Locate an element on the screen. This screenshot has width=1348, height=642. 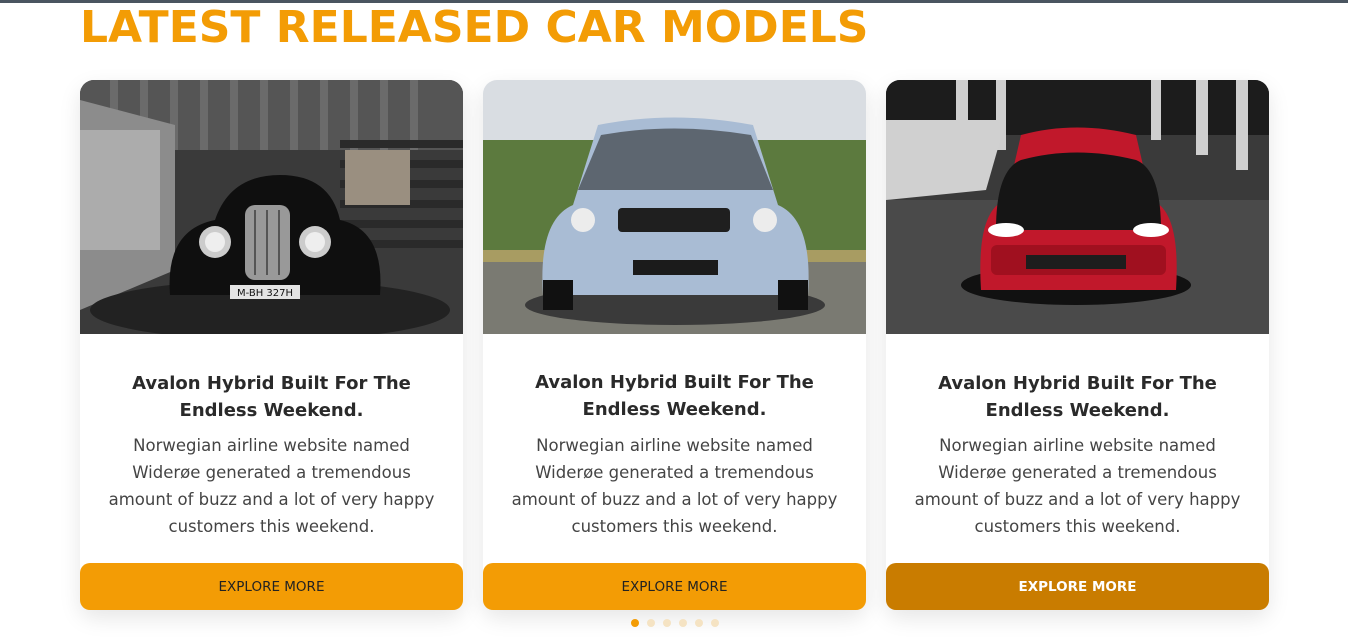
license-plate: M-BH 327H is located at coordinates (265, 293).